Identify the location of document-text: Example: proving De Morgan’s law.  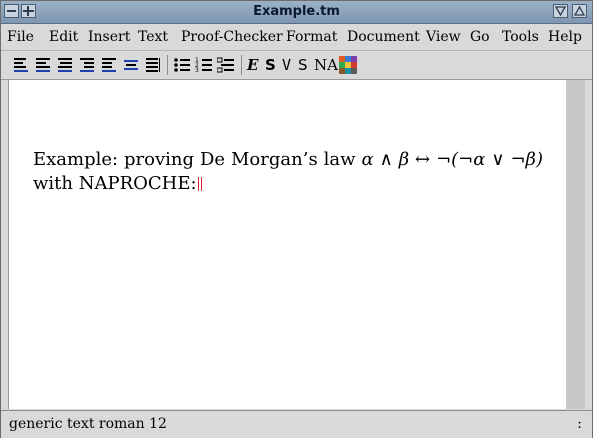
(194, 159).